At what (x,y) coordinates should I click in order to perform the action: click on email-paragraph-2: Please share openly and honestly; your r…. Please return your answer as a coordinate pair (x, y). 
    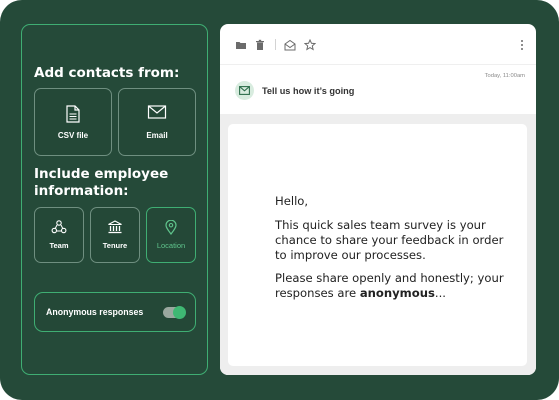
    Looking at the image, I should click on (390, 286).